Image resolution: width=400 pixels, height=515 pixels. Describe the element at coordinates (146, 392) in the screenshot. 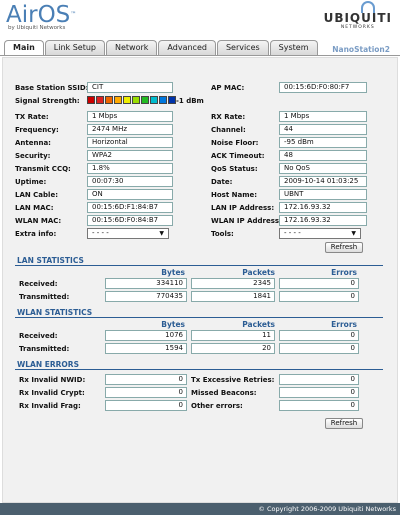

I see `rx-invalid-crypt-value: 0` at that location.